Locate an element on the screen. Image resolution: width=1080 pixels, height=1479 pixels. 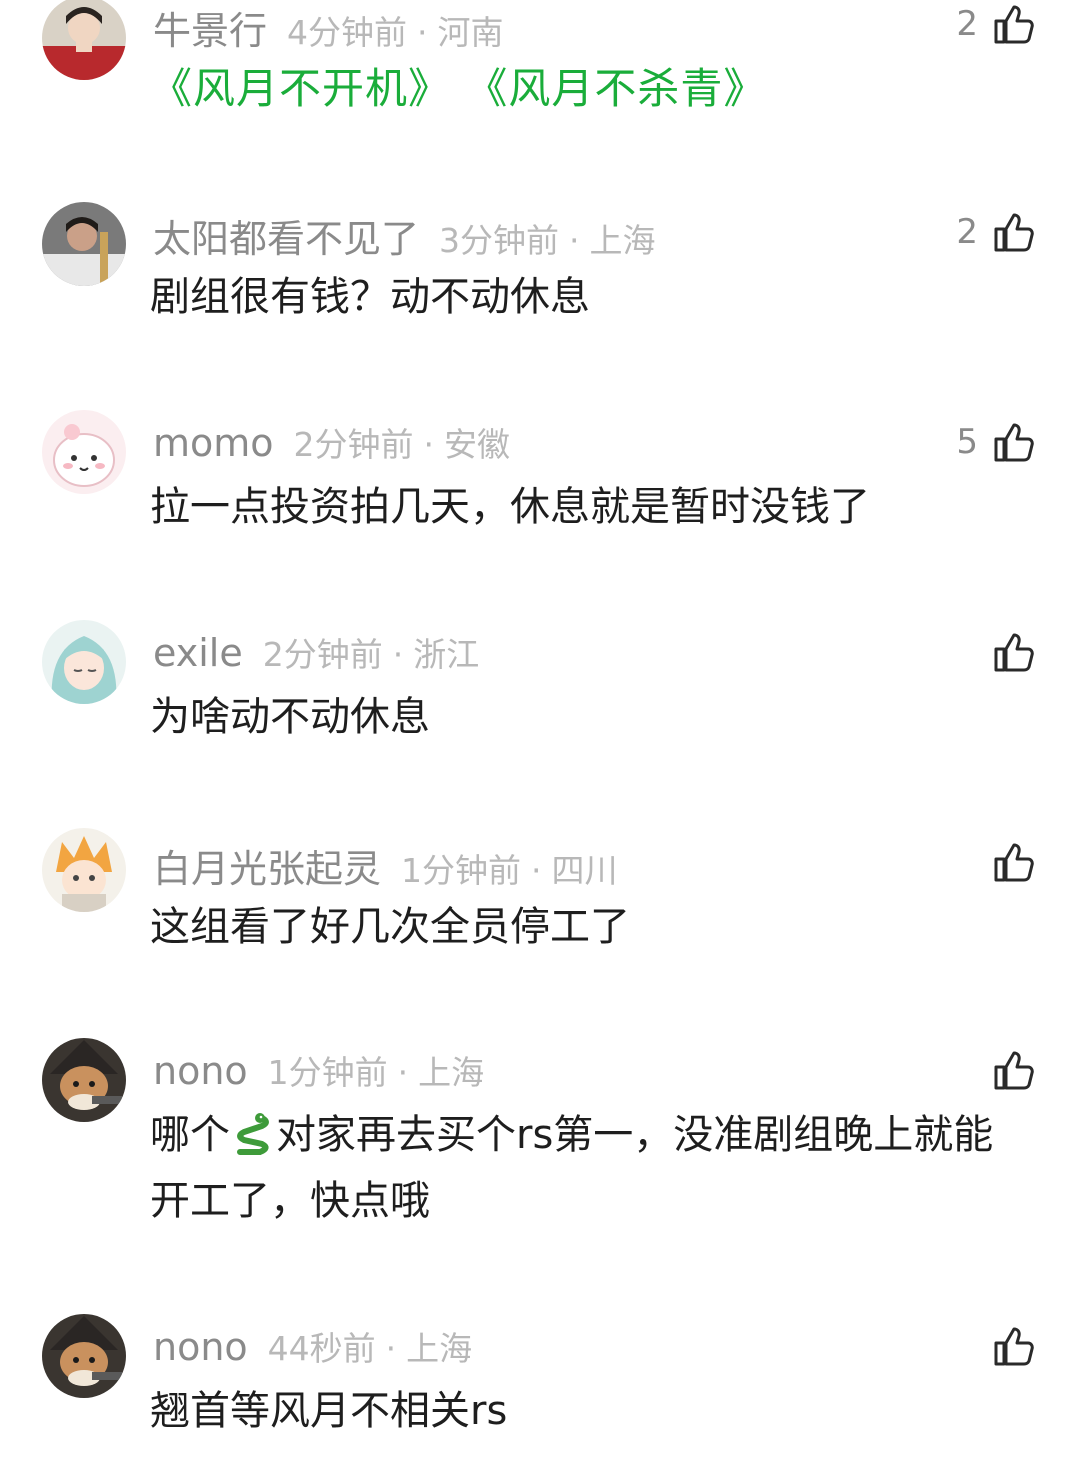
comment-meta: exile 2分钟前 · 浙江 is located at coordinates (316, 651).